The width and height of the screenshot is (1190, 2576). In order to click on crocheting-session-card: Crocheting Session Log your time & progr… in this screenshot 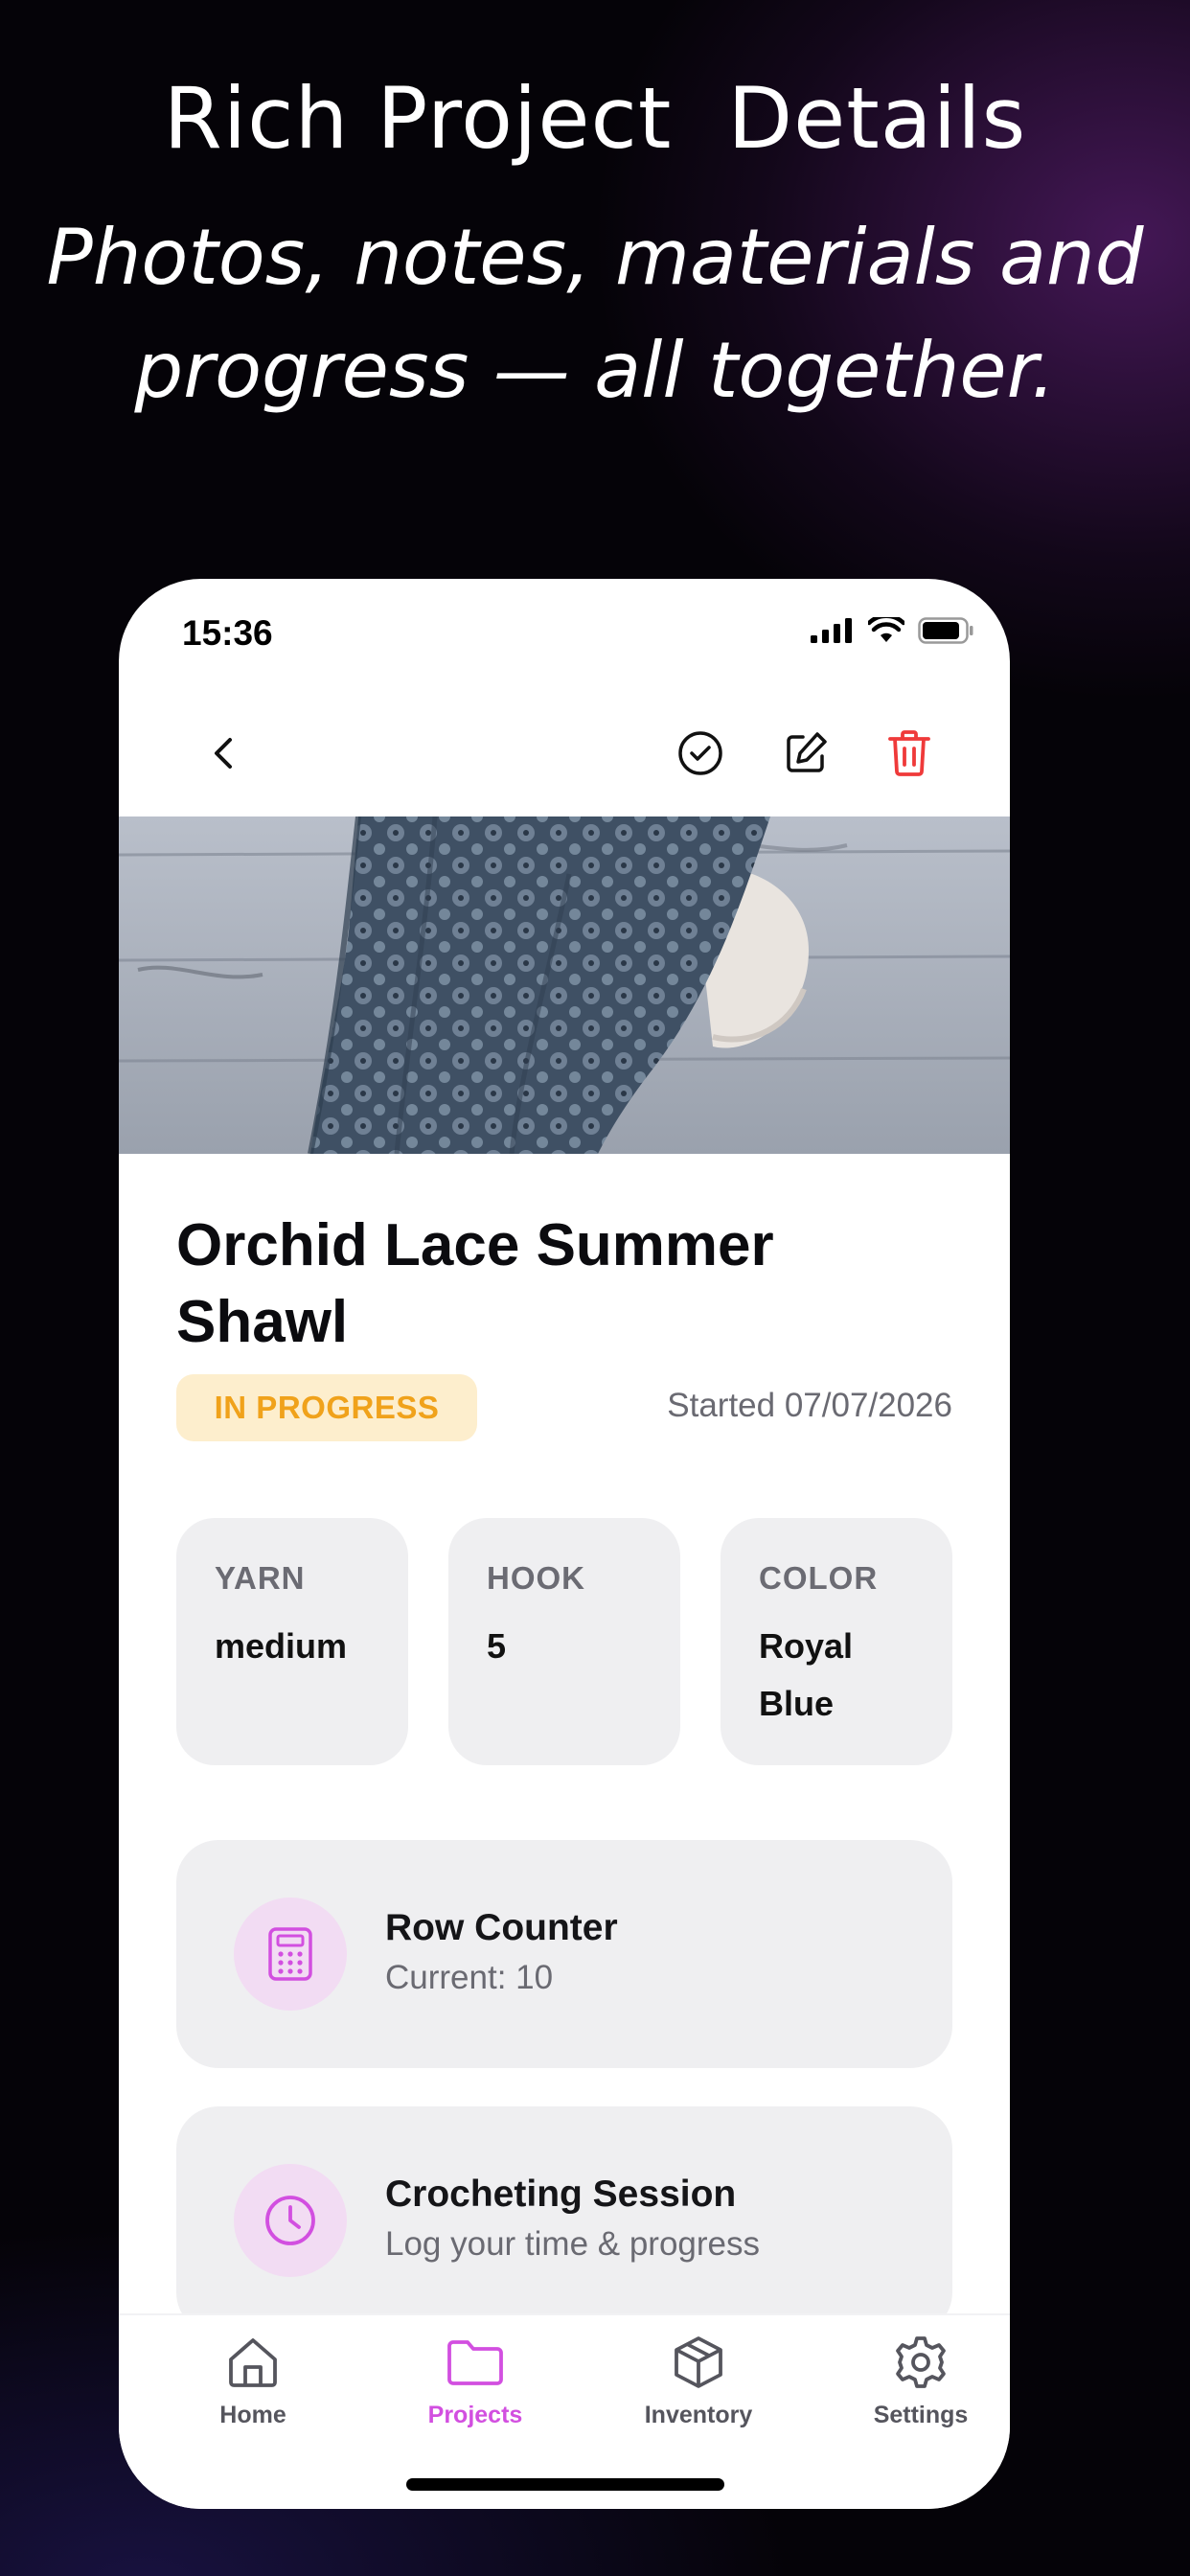, I will do `click(564, 2220)`.